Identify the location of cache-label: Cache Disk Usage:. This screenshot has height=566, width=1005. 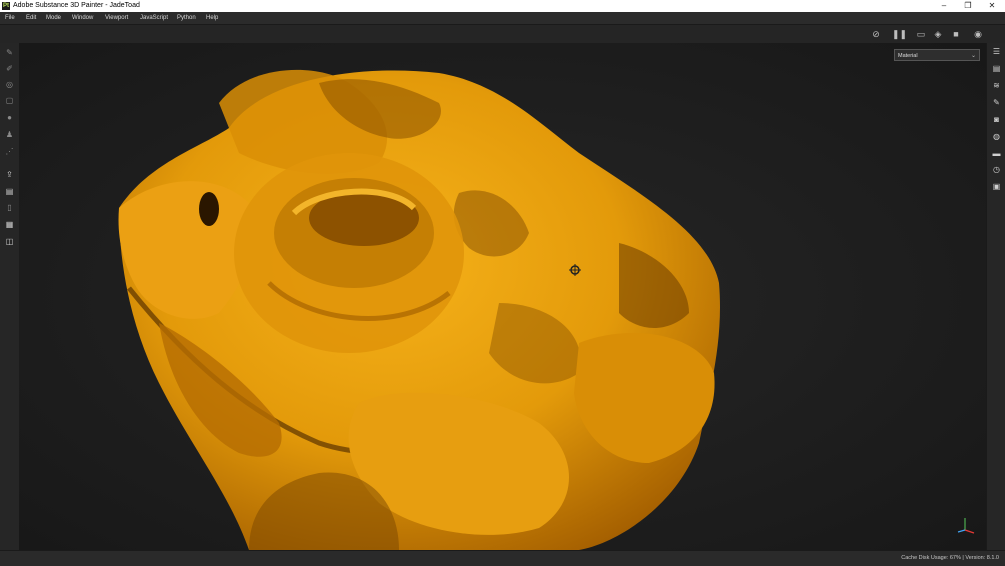
(925, 558).